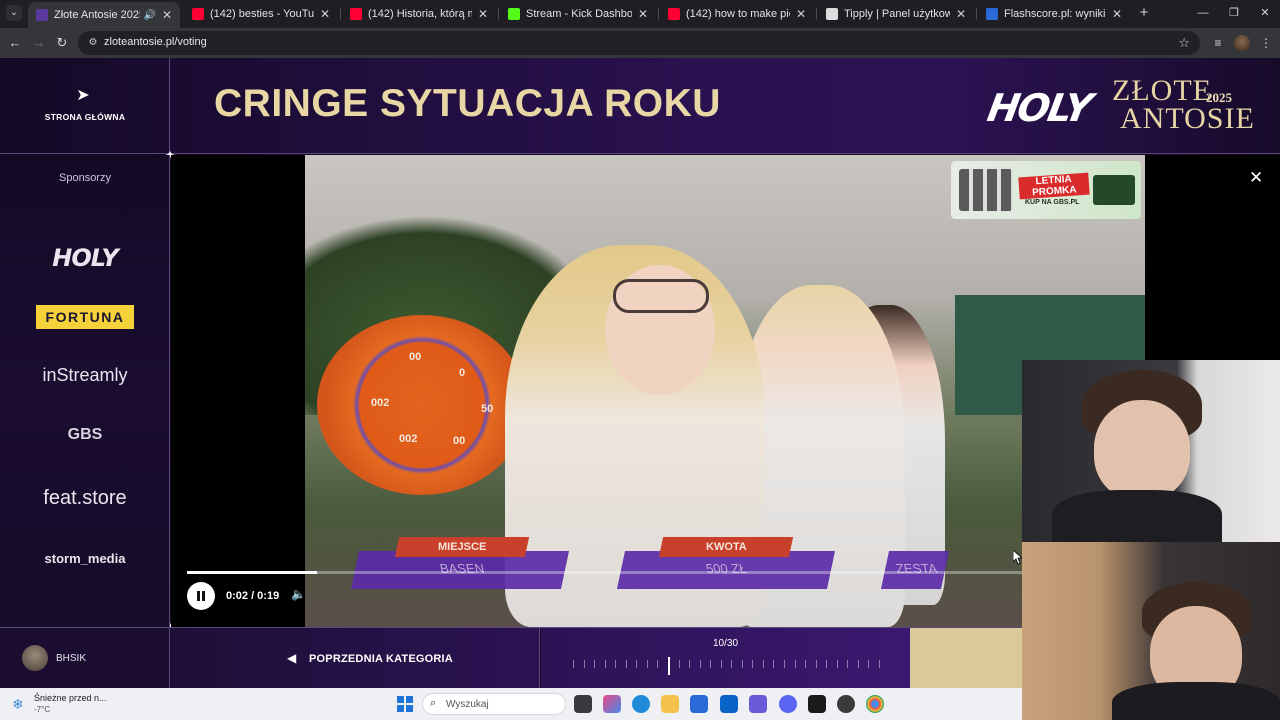 The height and width of the screenshot is (720, 1280). What do you see at coordinates (85, 178) in the screenshot?
I see `sponsors-title: Sponsorzy` at bounding box center [85, 178].